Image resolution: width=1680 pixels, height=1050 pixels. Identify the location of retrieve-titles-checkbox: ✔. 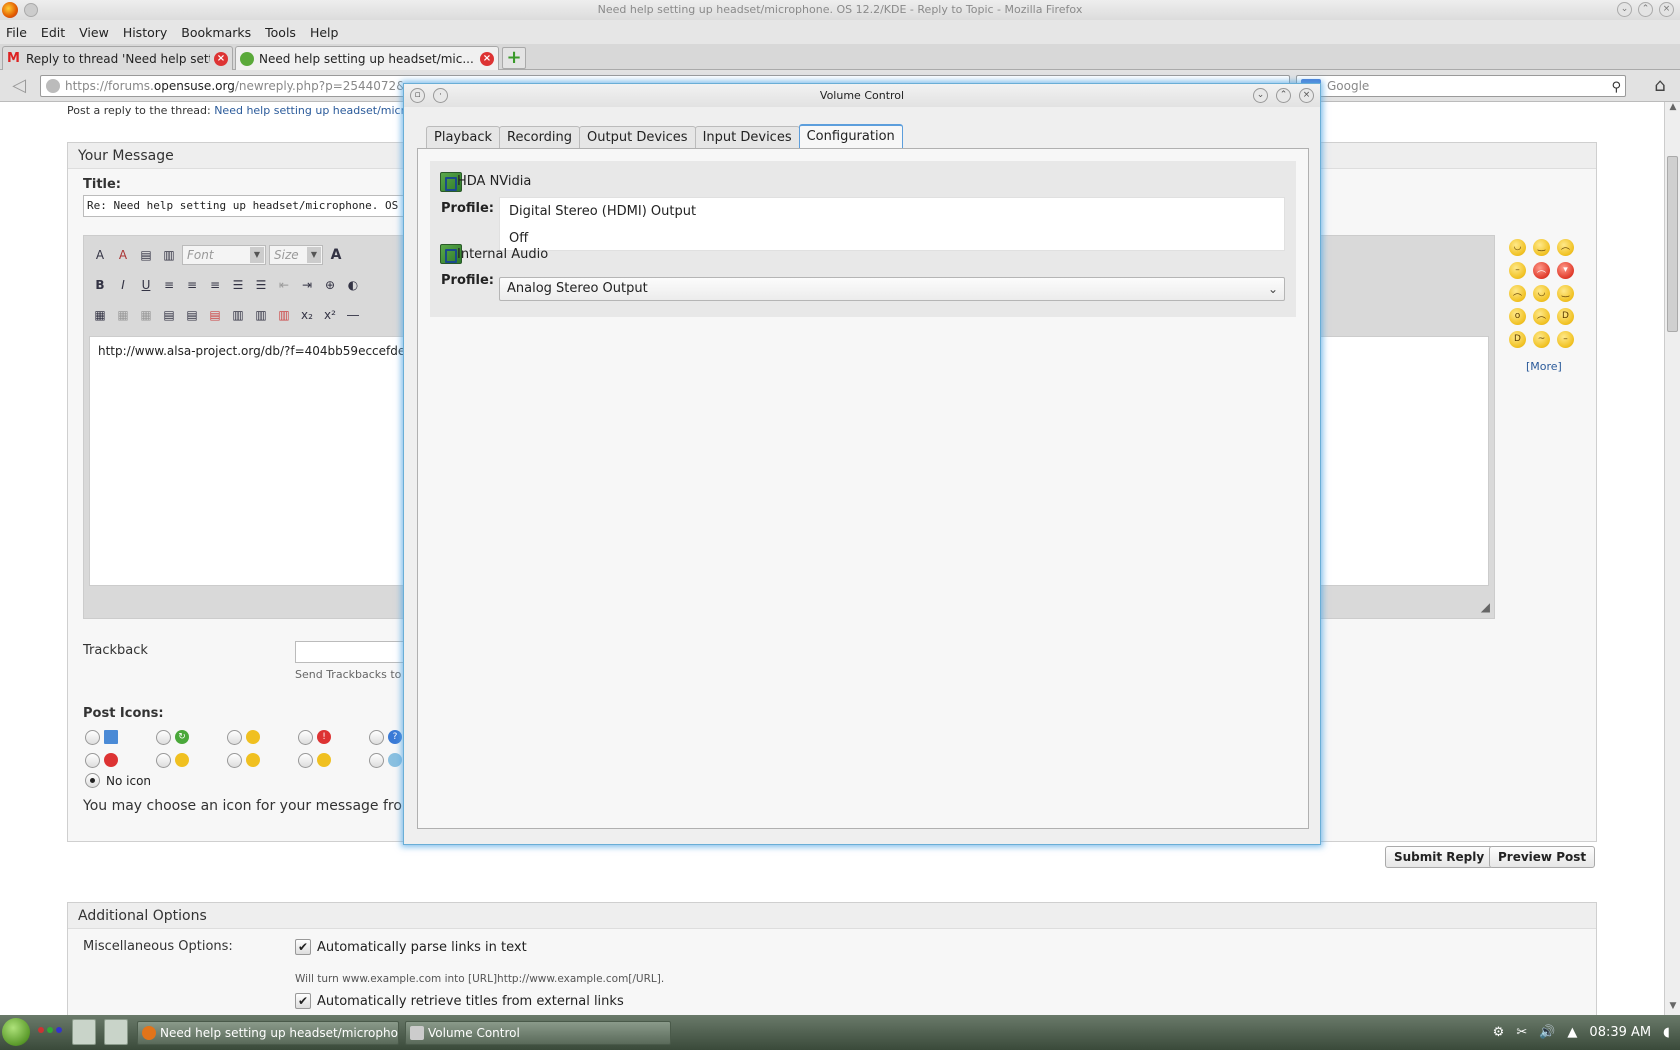
(303, 1001).